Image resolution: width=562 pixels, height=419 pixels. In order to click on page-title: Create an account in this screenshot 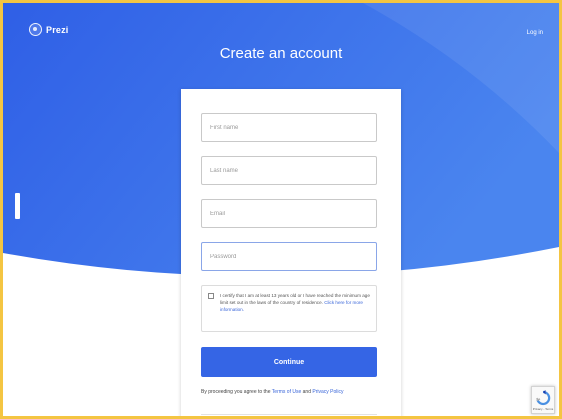, I will do `click(281, 53)`.